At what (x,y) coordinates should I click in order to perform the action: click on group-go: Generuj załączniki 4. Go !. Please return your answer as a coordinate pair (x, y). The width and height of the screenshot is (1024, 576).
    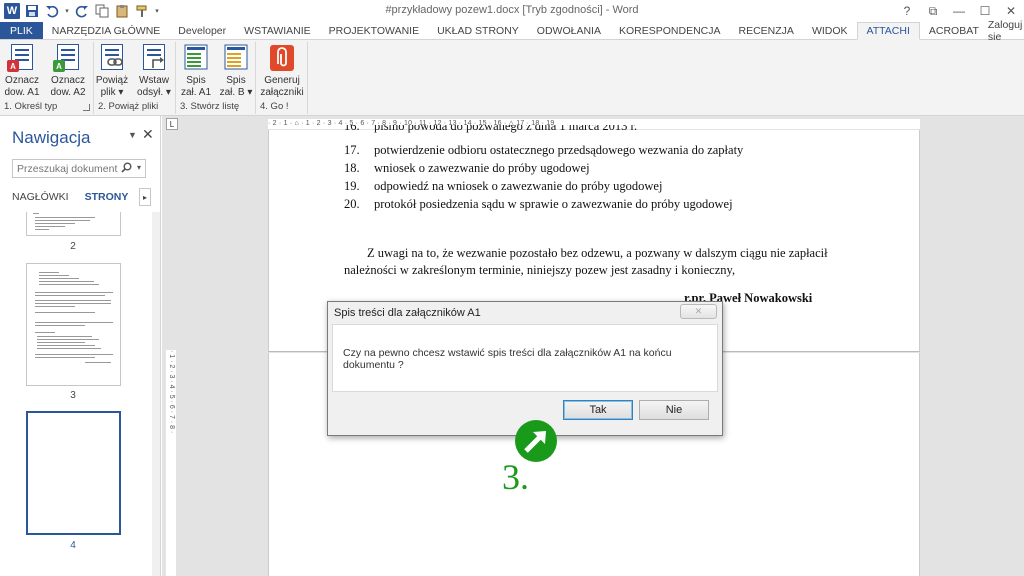
    Looking at the image, I should click on (282, 78).